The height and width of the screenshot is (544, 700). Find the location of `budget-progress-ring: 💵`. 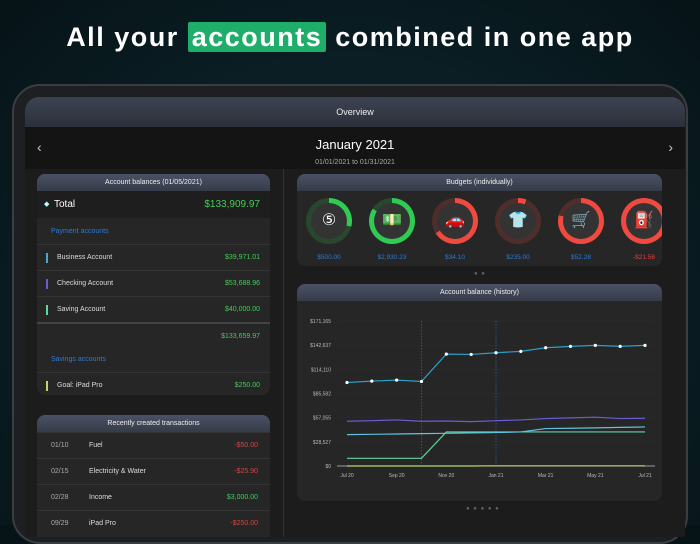

budget-progress-ring: 💵 is located at coordinates (392, 221).